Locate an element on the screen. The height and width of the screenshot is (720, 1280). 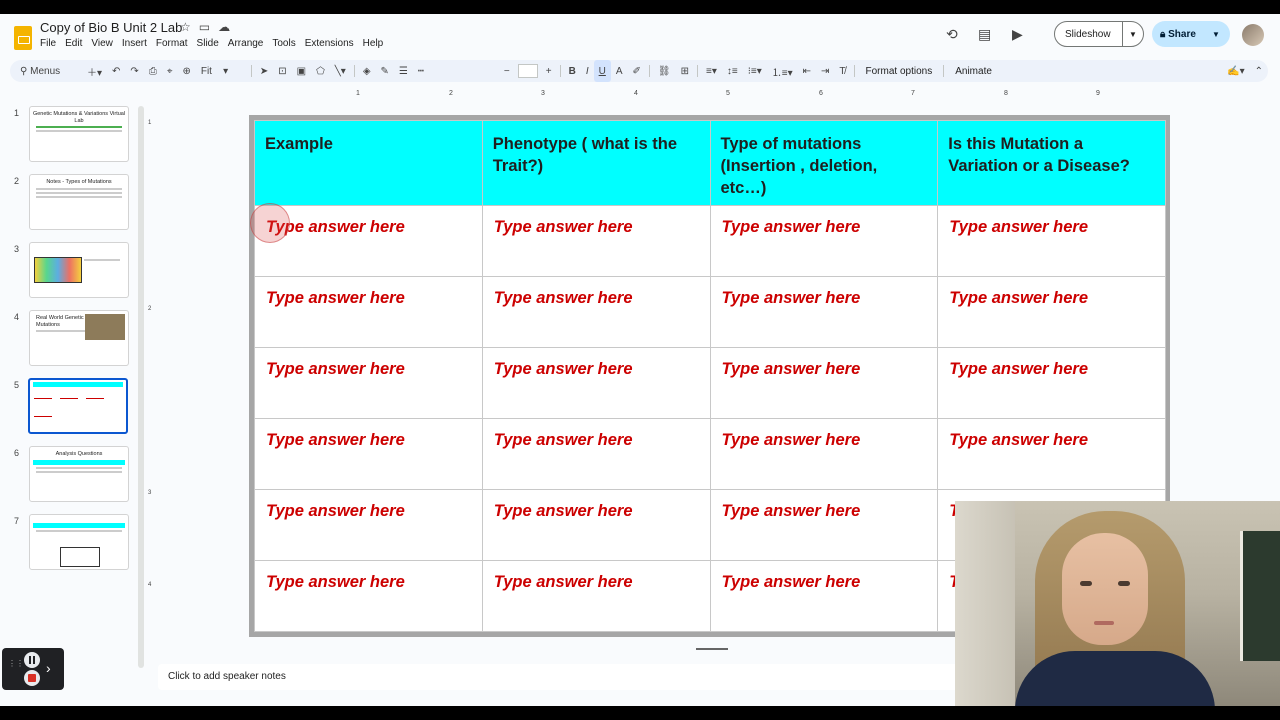
slide-thumbnail: 7 is located at coordinates (73, 544).